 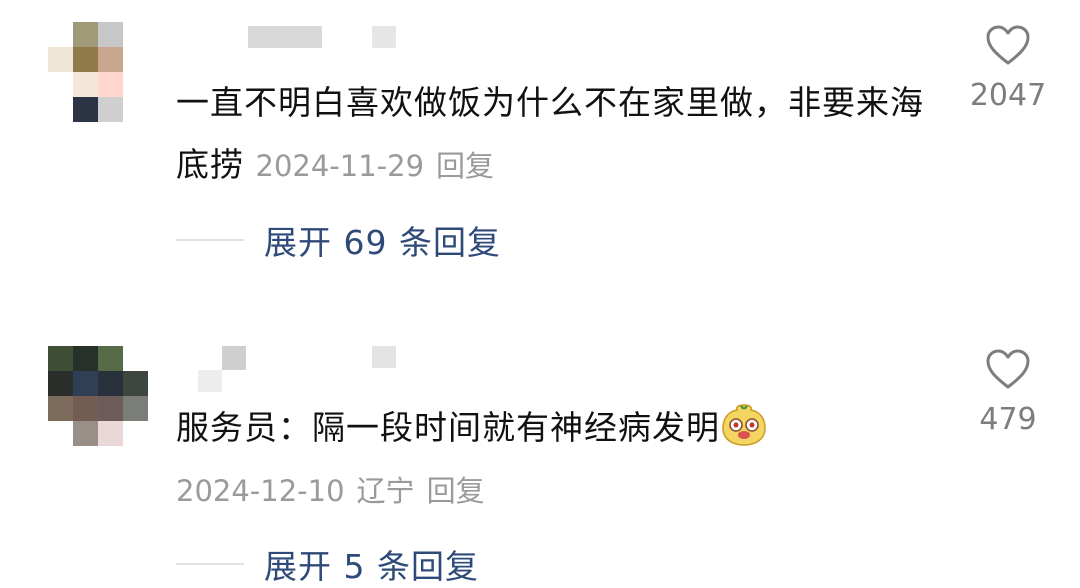 I want to click on expand-replies-label: 展开 5 条回复, so click(x=371, y=564).